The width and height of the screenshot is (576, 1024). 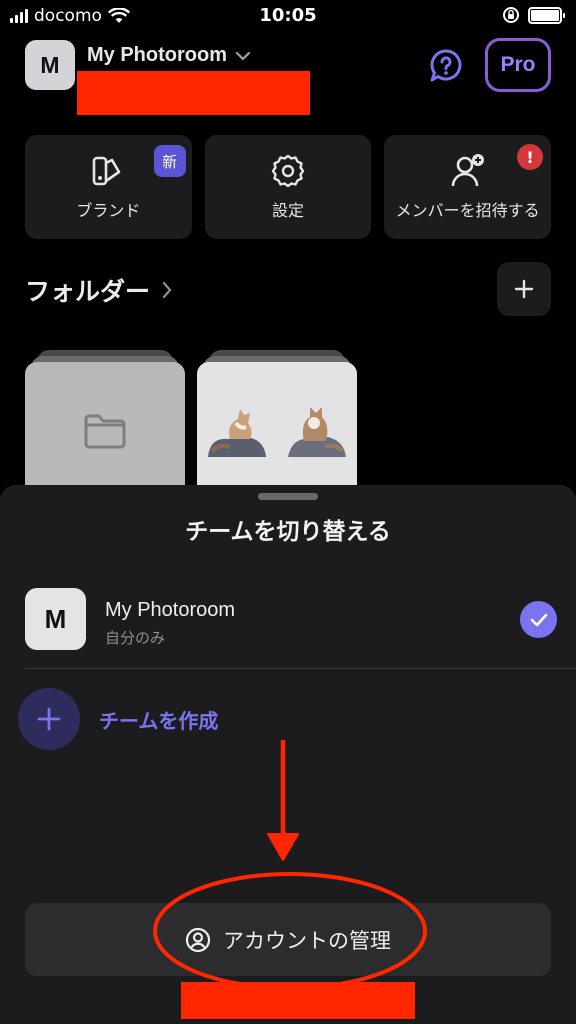 I want to click on folder-card, so click(x=105, y=425).